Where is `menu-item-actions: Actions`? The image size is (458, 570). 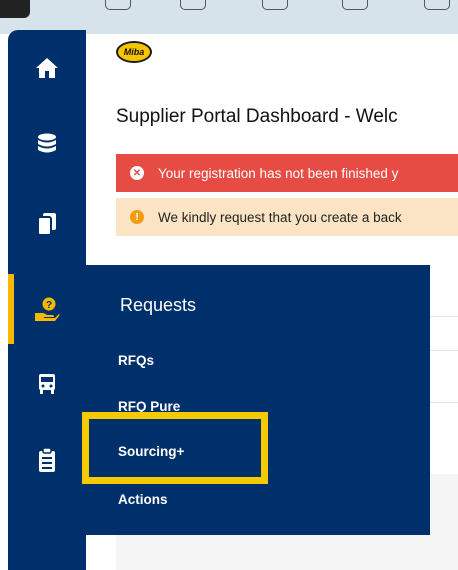
menu-item-actions: Actions is located at coordinates (143, 499).